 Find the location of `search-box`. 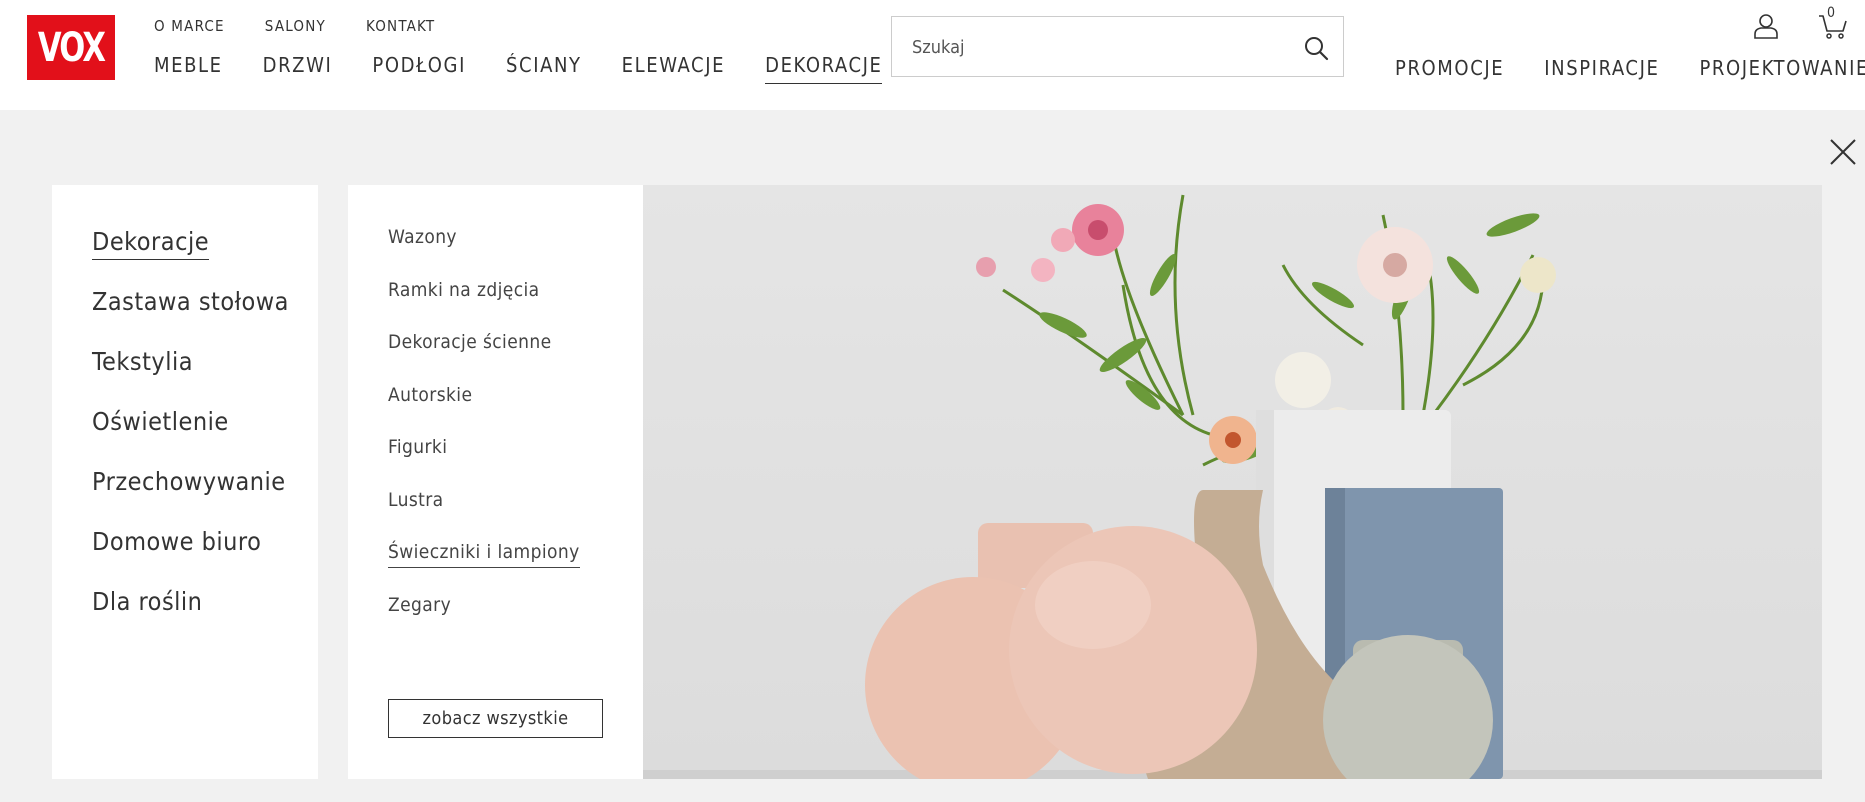

search-box is located at coordinates (1117, 47).